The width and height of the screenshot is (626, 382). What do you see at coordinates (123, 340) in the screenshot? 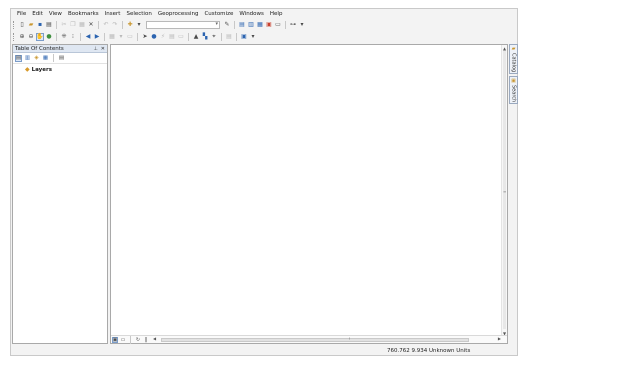
I see `layout-view-icon: ▭` at bounding box center [123, 340].